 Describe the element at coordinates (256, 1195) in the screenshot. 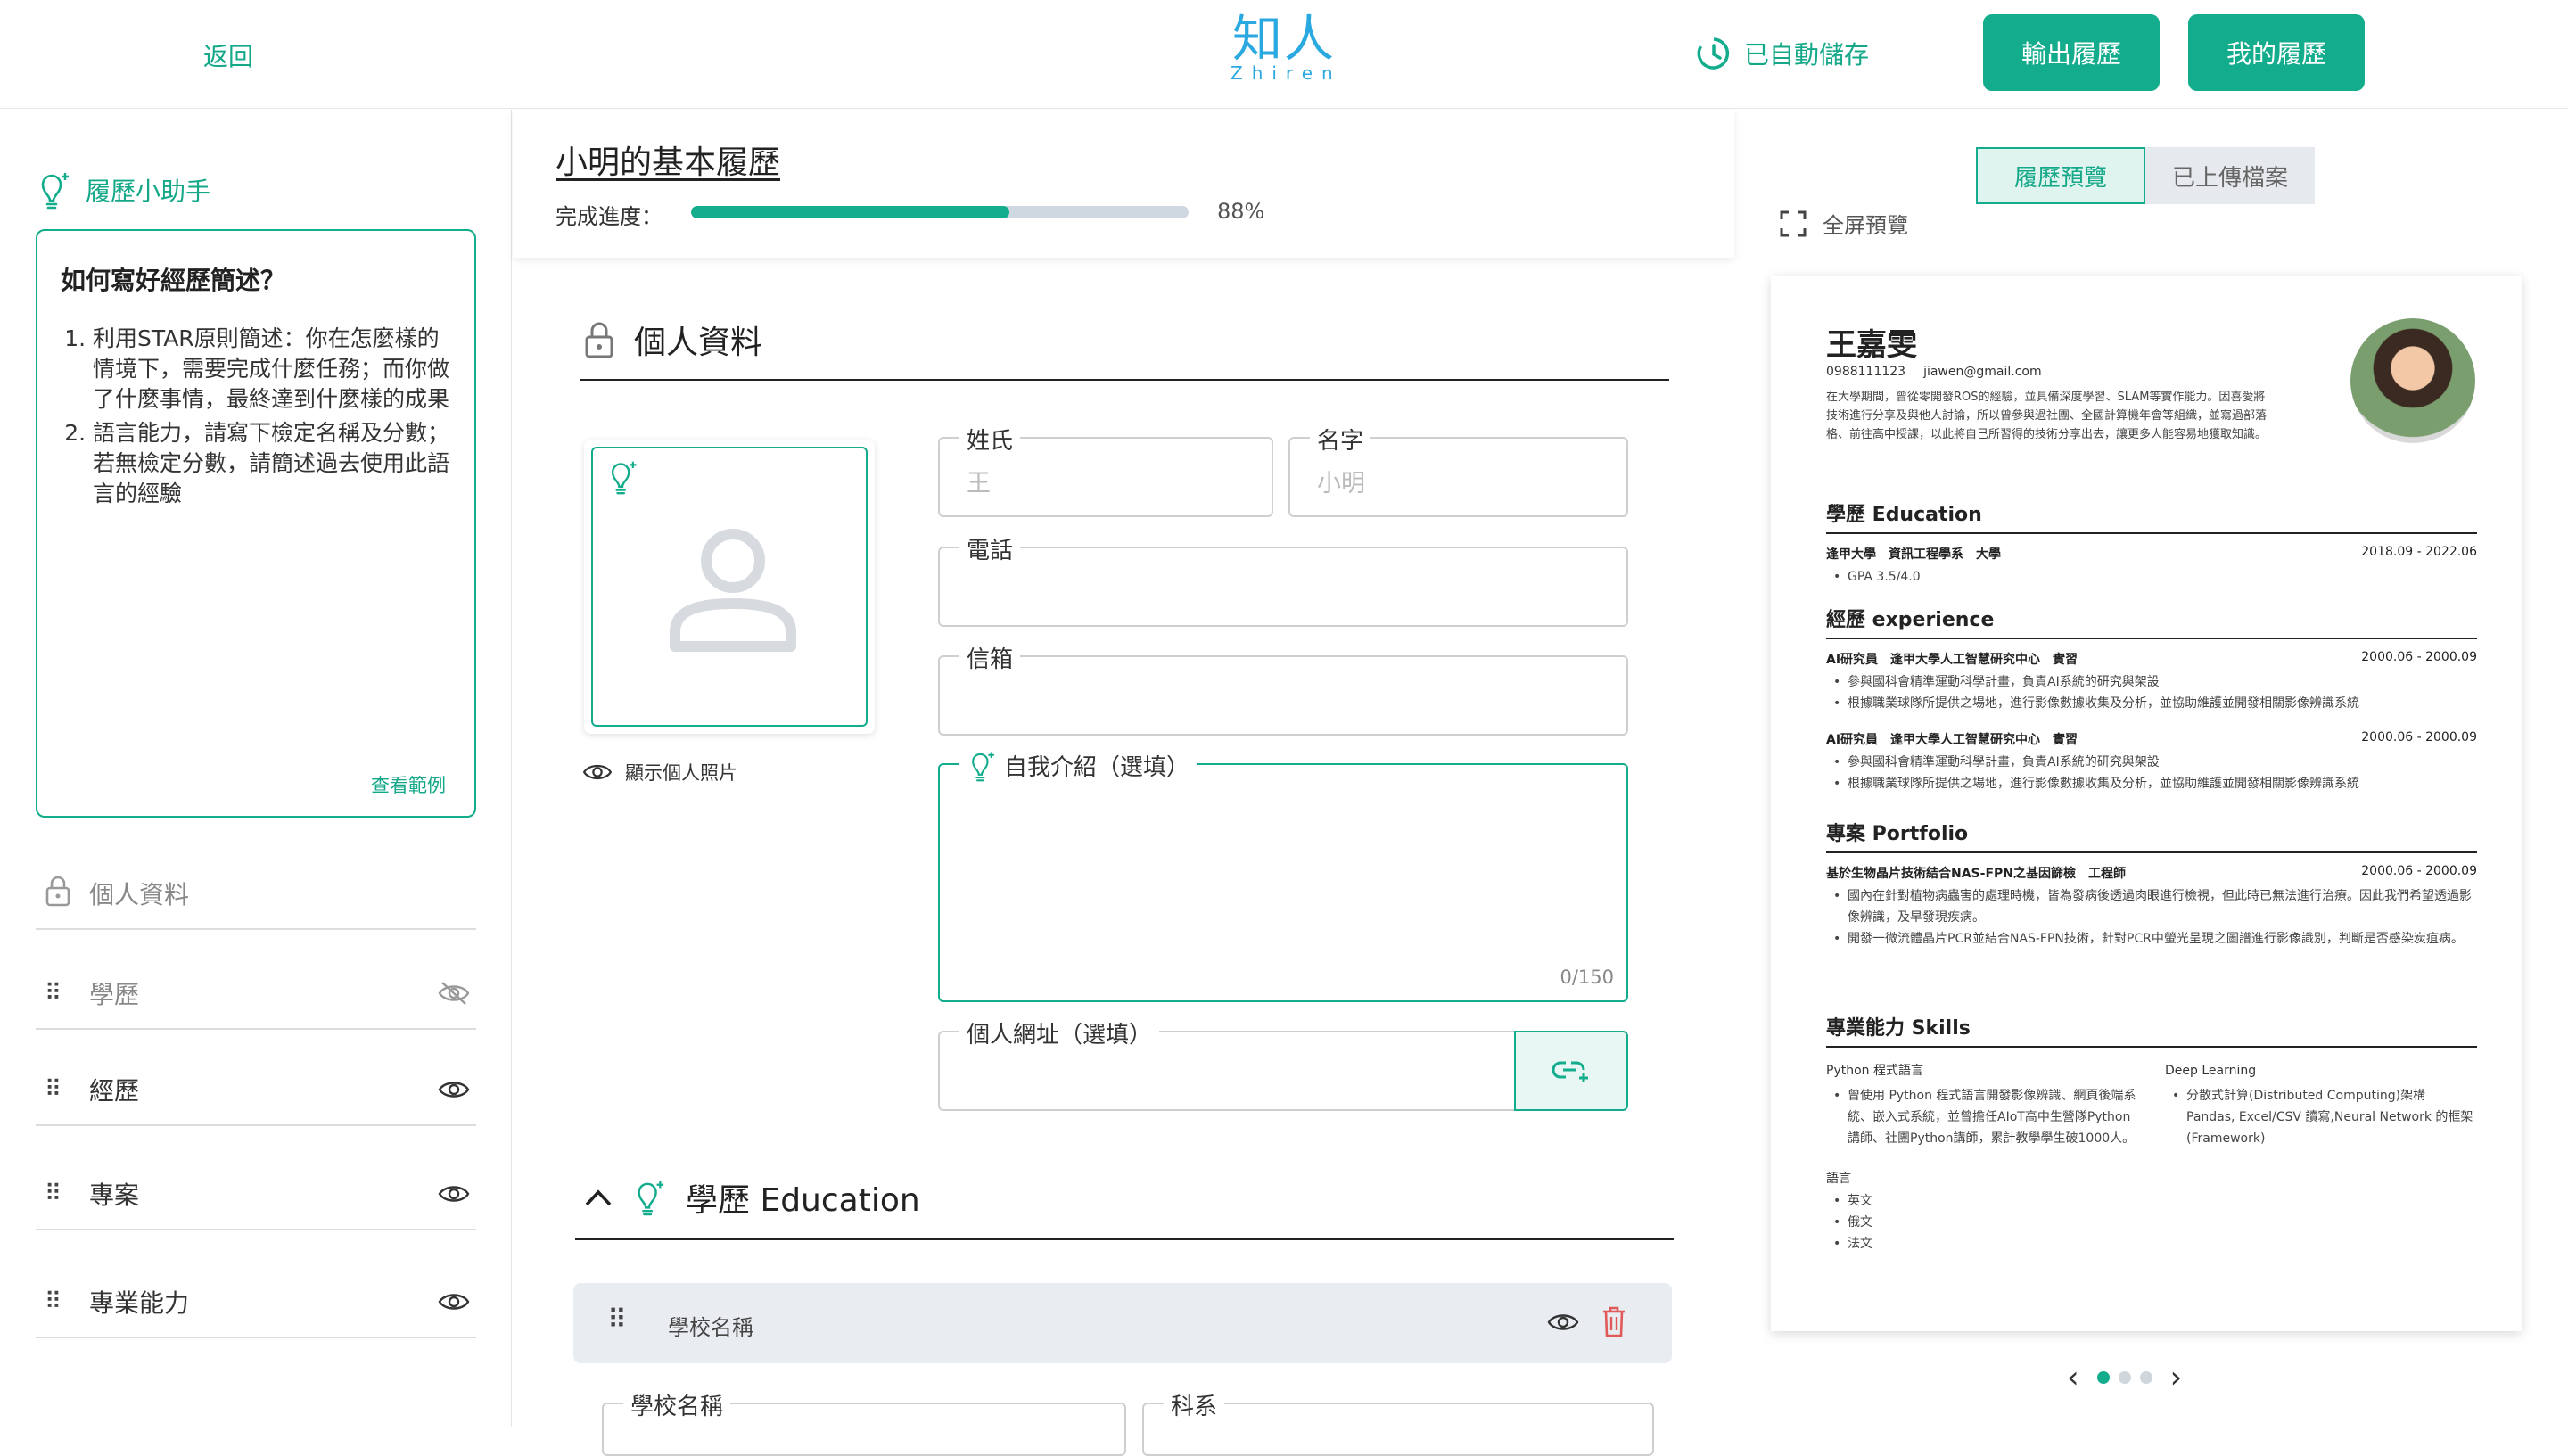

I see `section-item-projects: ⠿ 專案` at that location.